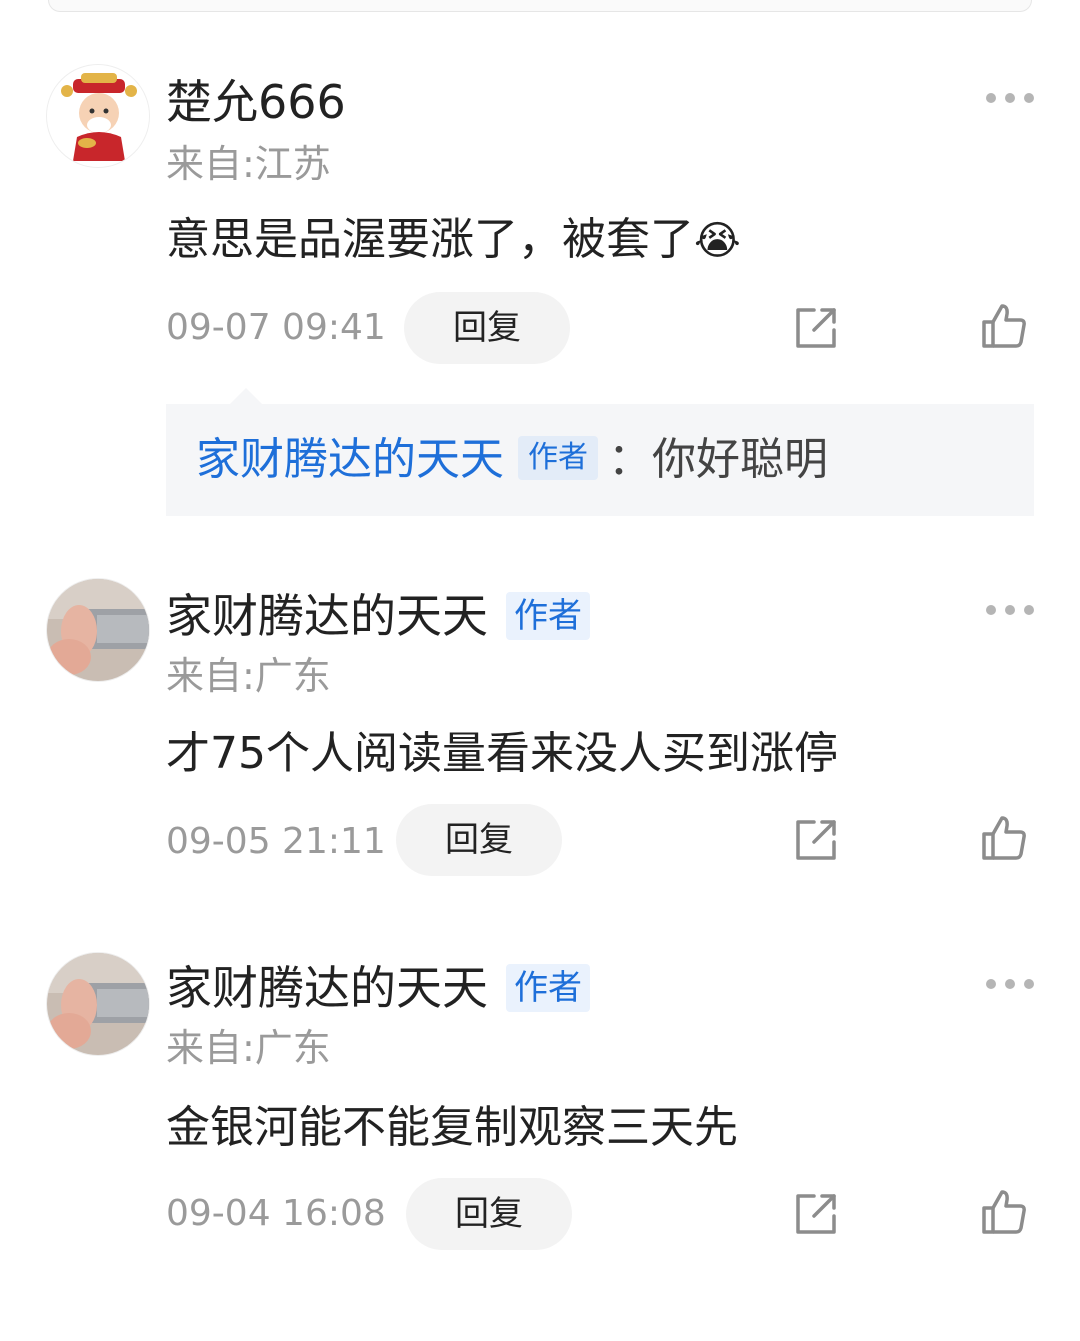  I want to click on crying-emoji-icon: 😭, so click(717, 241).